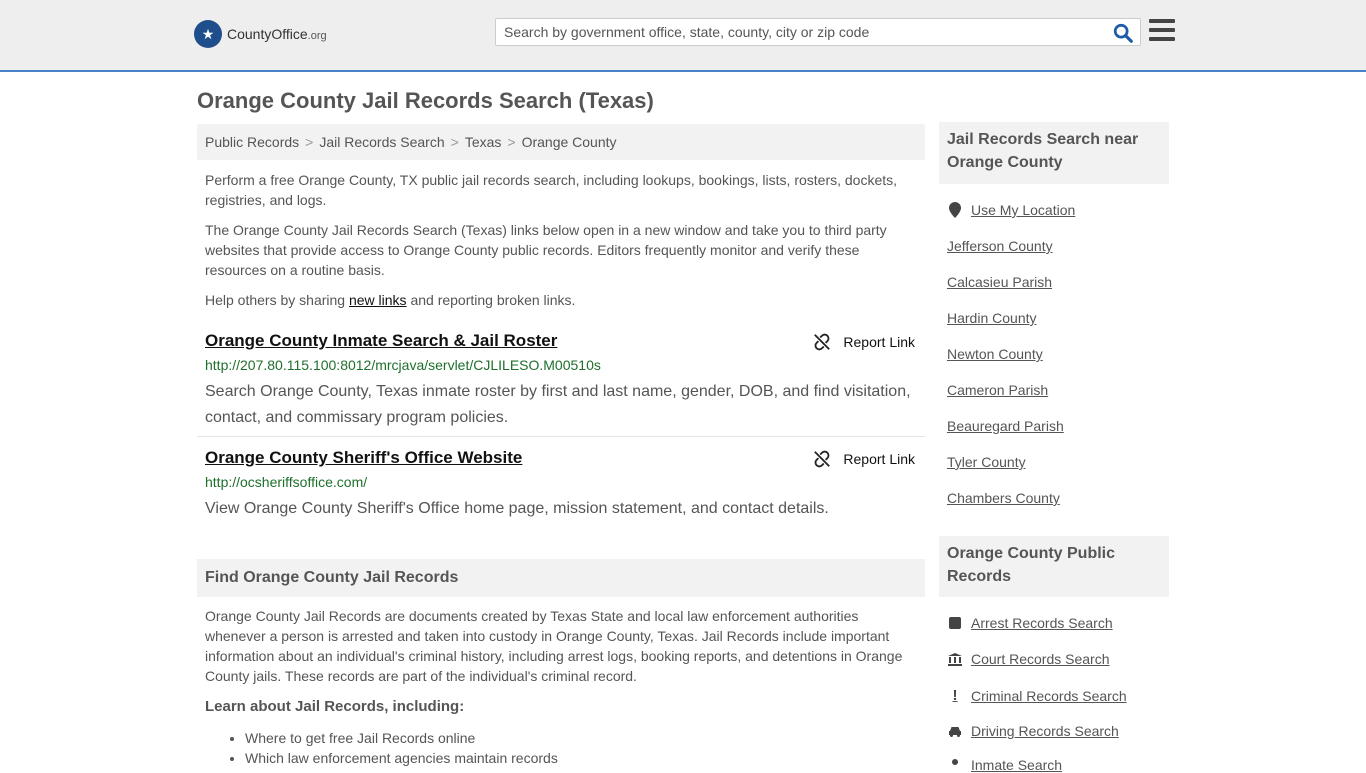  I want to click on top-bar: ★ CountyOffice.org, so click(683, 36).